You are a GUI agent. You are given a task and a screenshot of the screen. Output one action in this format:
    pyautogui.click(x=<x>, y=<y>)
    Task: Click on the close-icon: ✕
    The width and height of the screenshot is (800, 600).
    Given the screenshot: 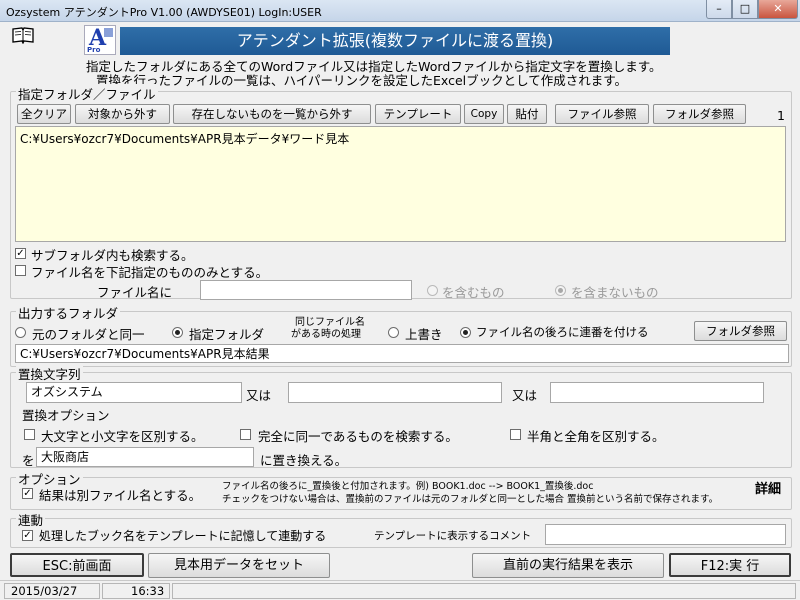 What is the action you would take?
    pyautogui.click(x=778, y=8)
    